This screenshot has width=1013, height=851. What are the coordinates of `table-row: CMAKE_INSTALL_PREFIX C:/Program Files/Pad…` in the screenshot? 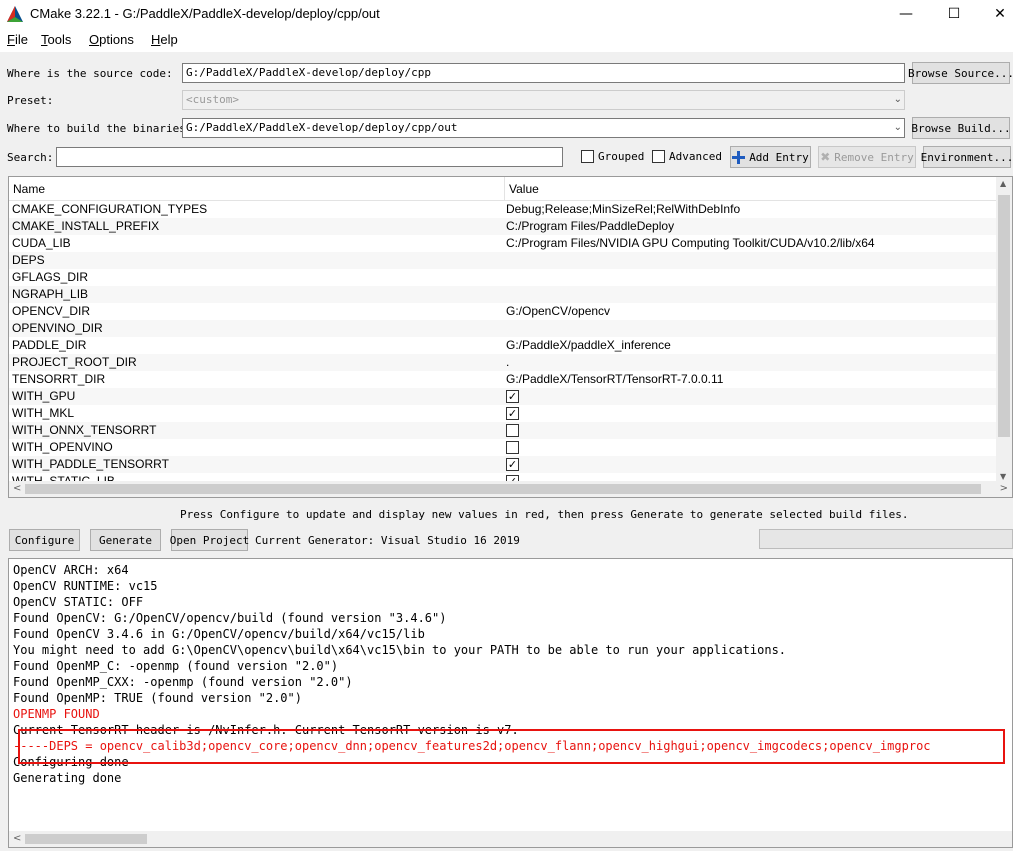 It's located at (503, 226).